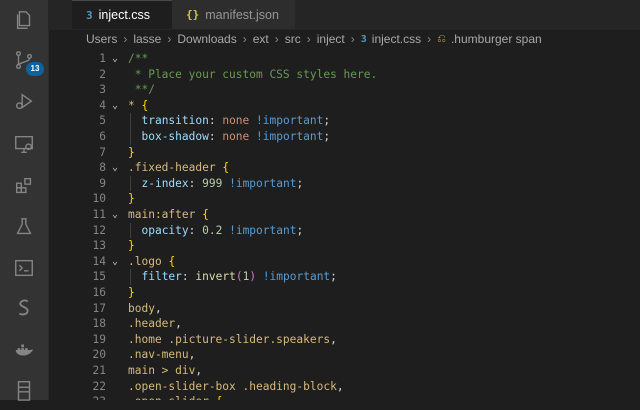 Image resolution: width=640 pixels, height=410 pixels. Describe the element at coordinates (131, 105) in the screenshot. I see `code-token: *` at that location.